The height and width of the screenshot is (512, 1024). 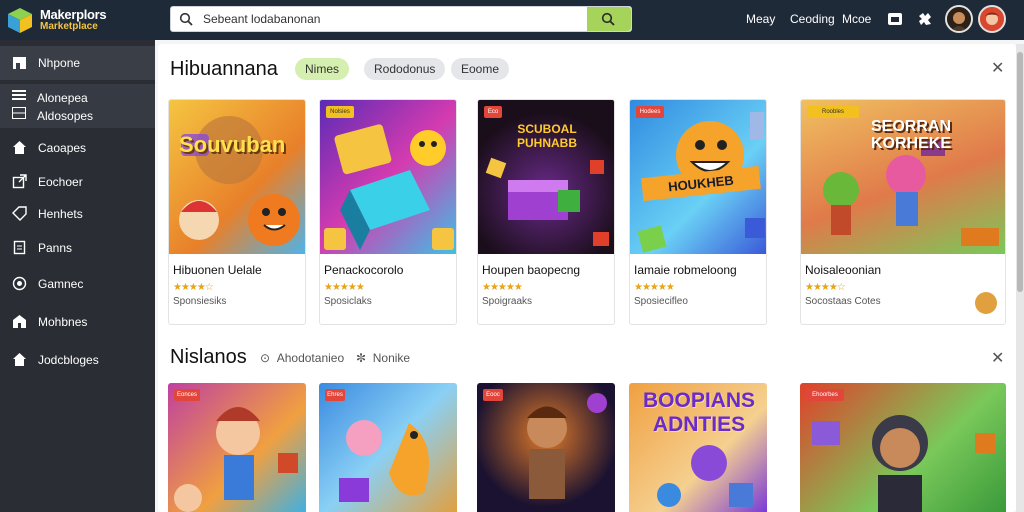 I want to click on logo-subtitle: Marketplace, so click(x=69, y=26).